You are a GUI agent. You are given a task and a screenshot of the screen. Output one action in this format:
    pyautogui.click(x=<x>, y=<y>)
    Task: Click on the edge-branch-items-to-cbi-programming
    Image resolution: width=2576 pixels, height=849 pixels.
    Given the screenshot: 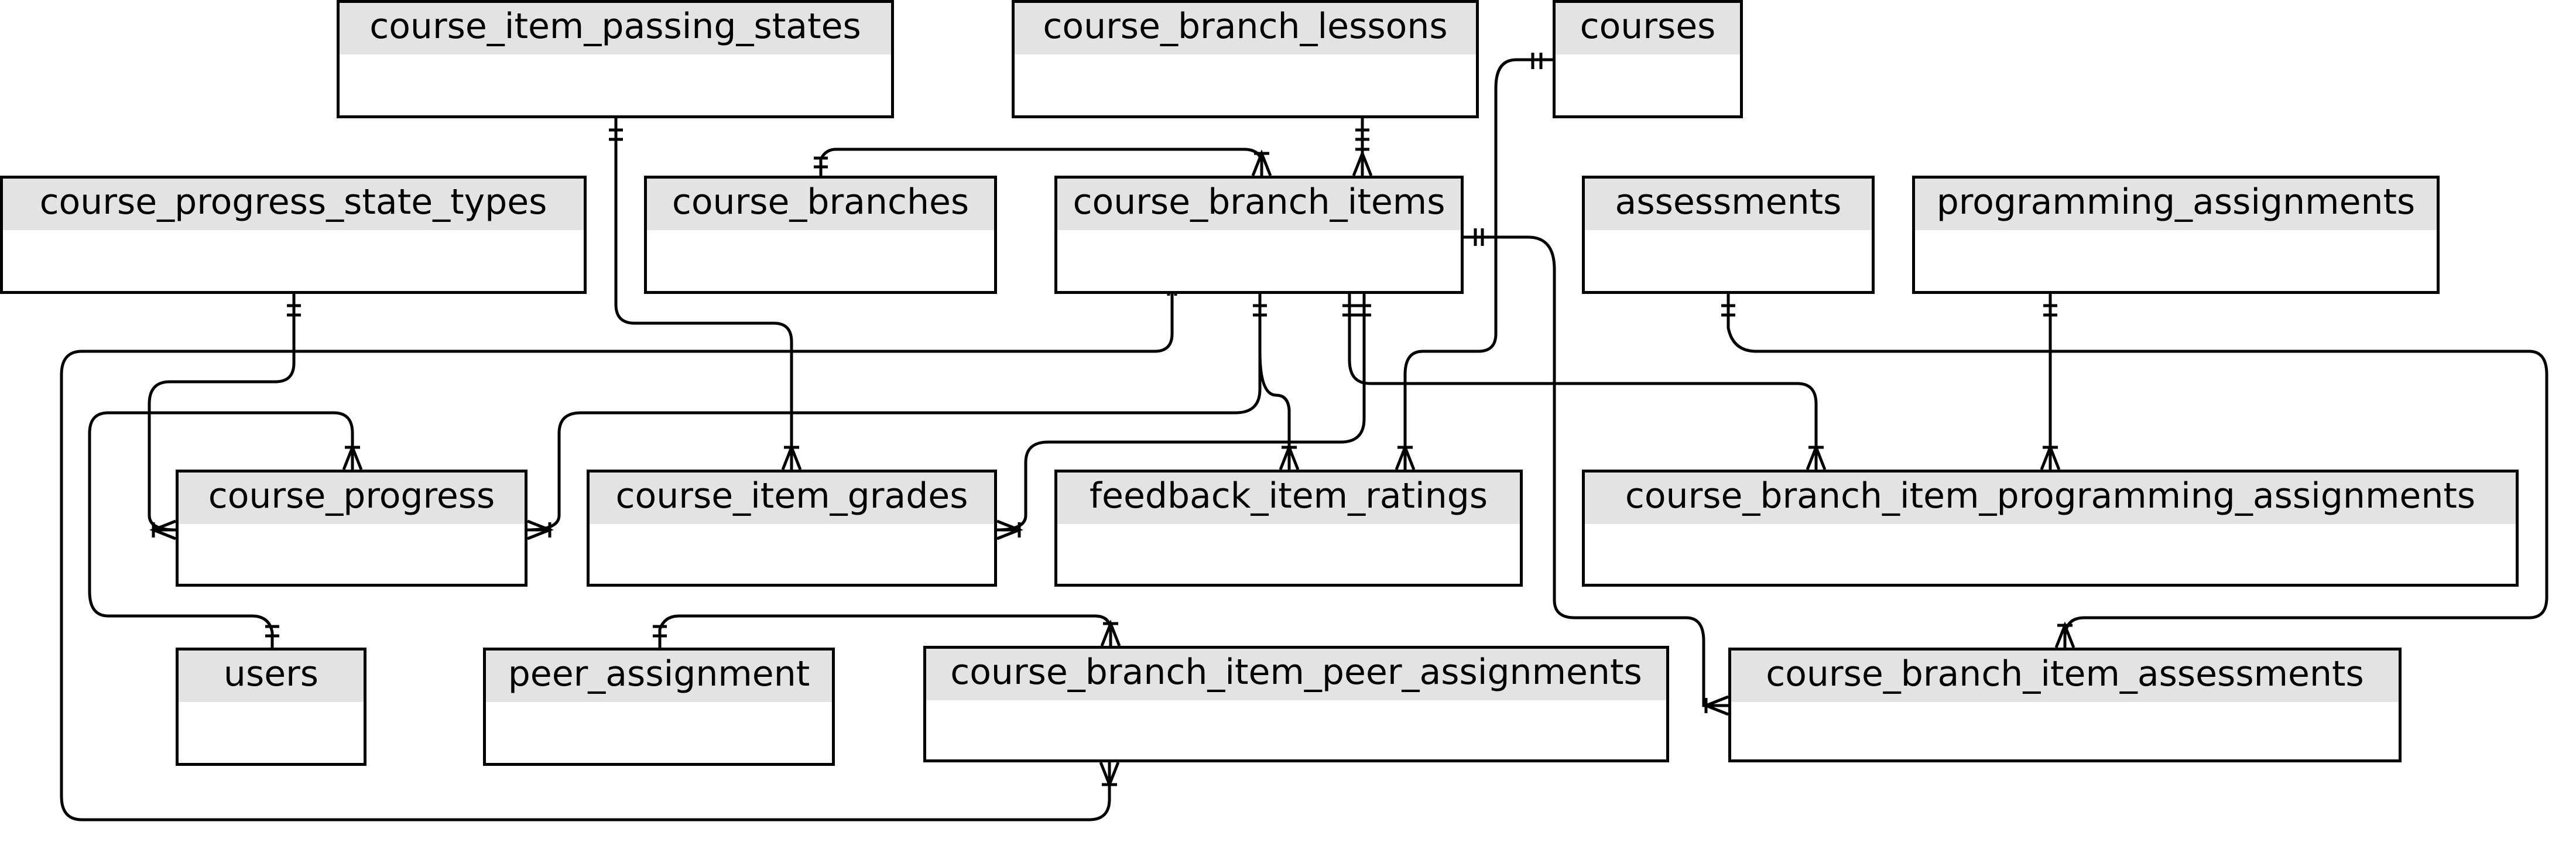 What is the action you would take?
    pyautogui.click(x=1583, y=382)
    